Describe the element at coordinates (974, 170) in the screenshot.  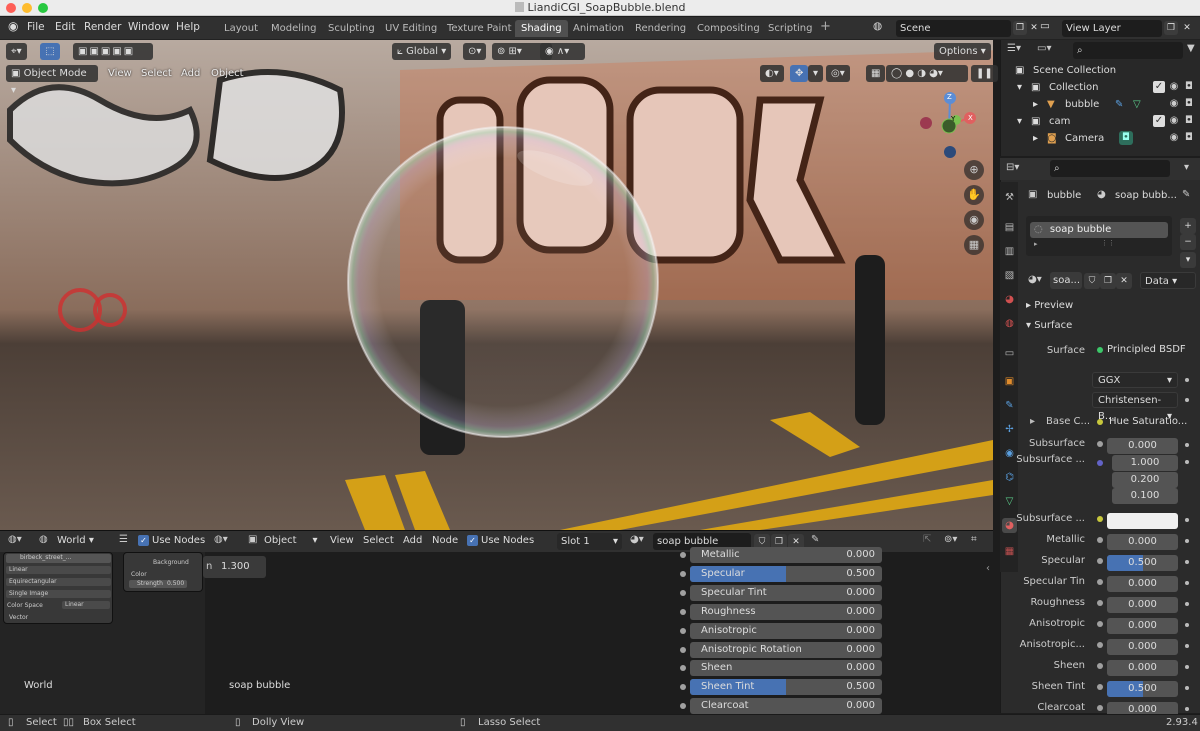
I see `zoom-icon: ⊕` at that location.